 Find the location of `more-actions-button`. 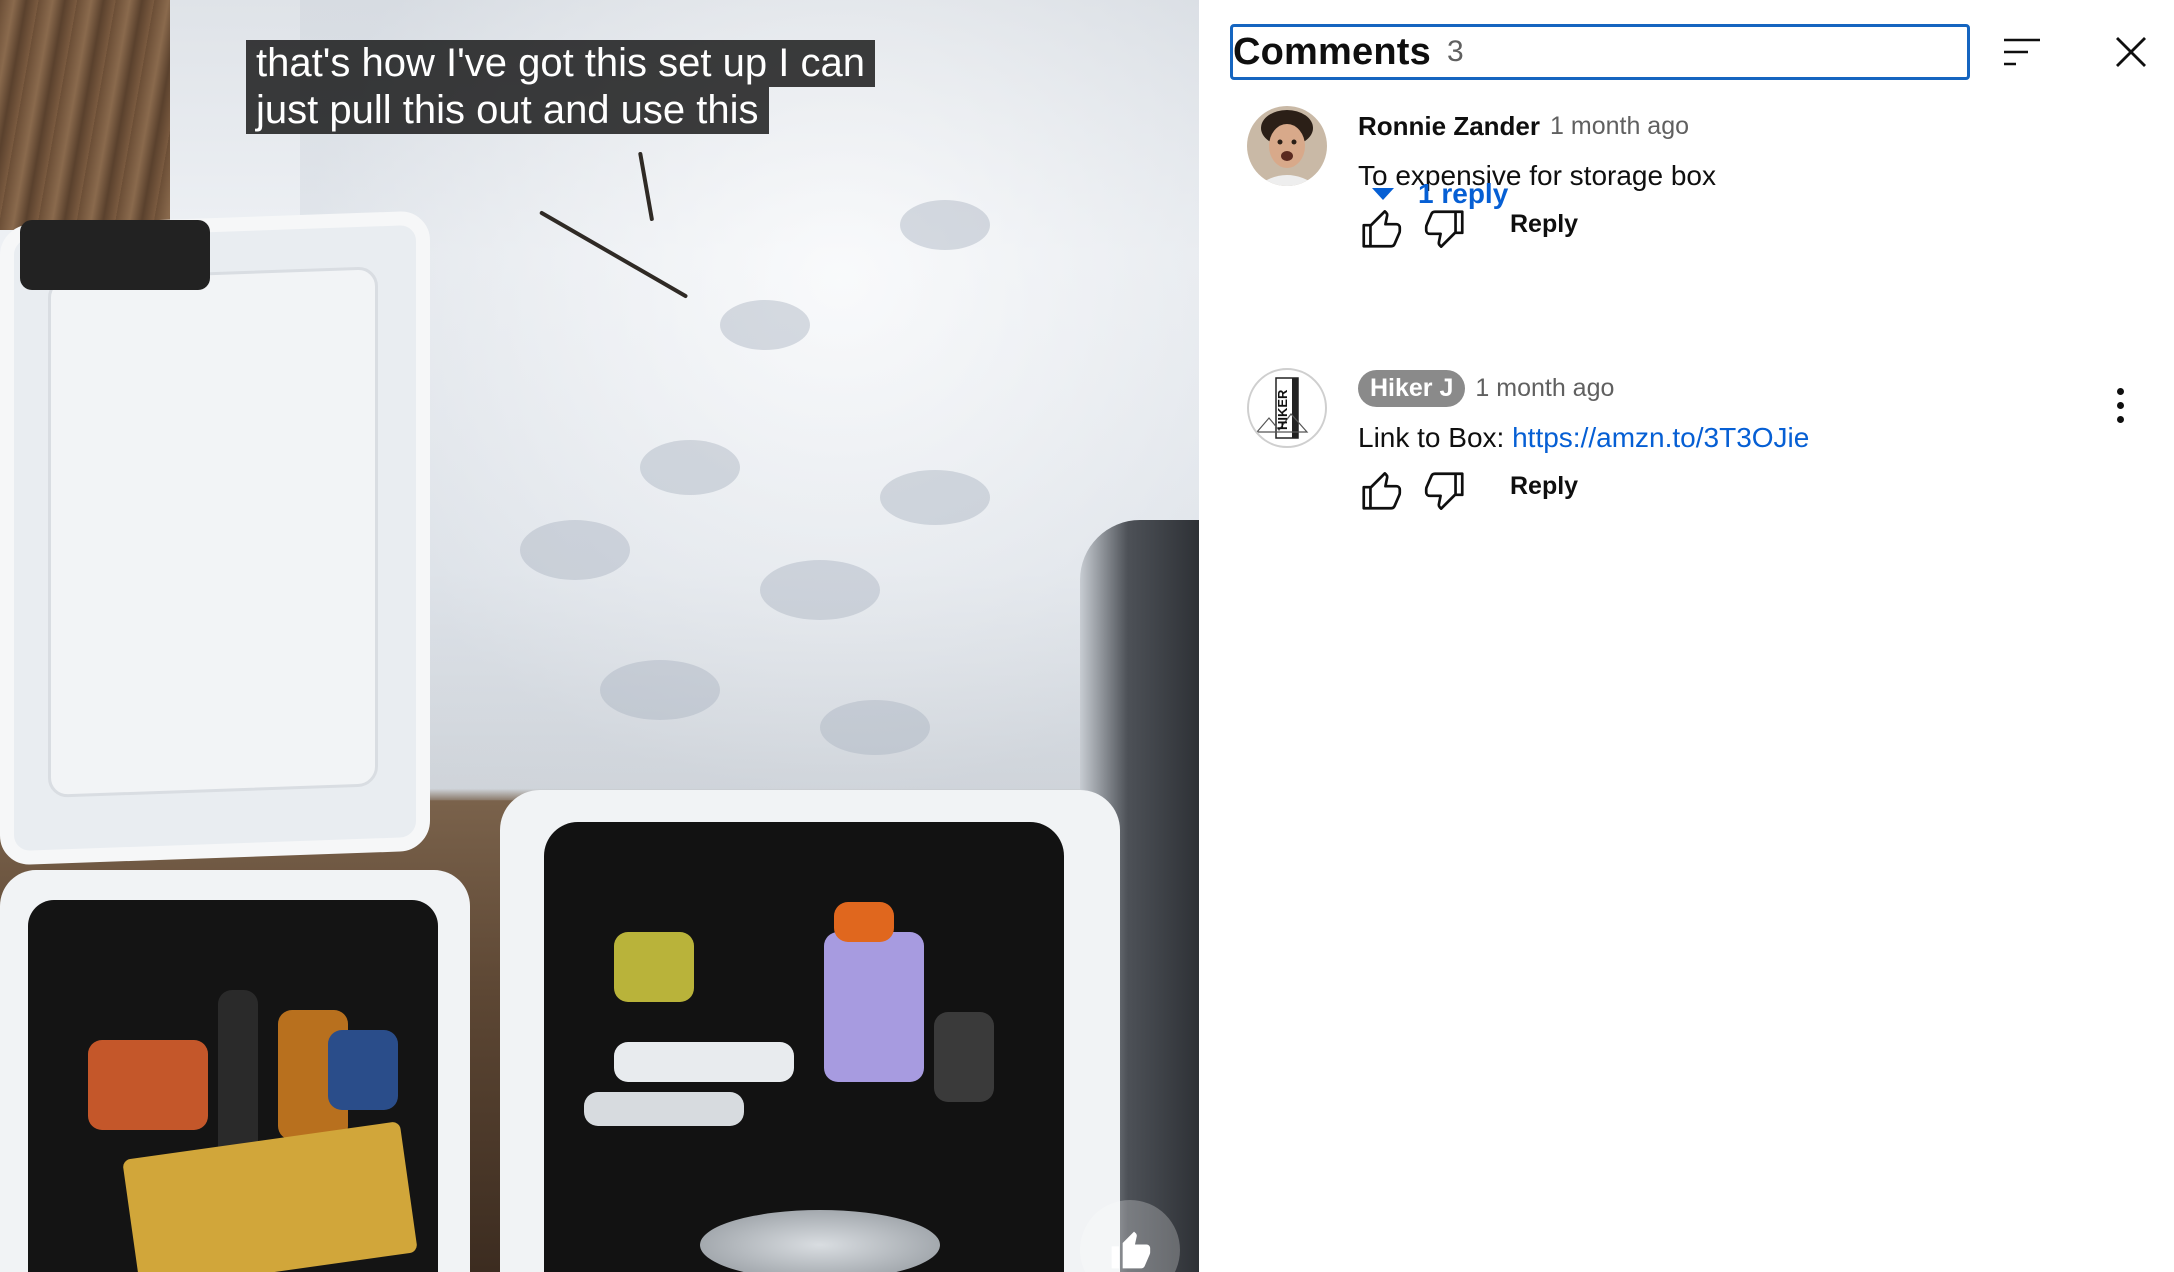

more-actions-button is located at coordinates (2120, 406).